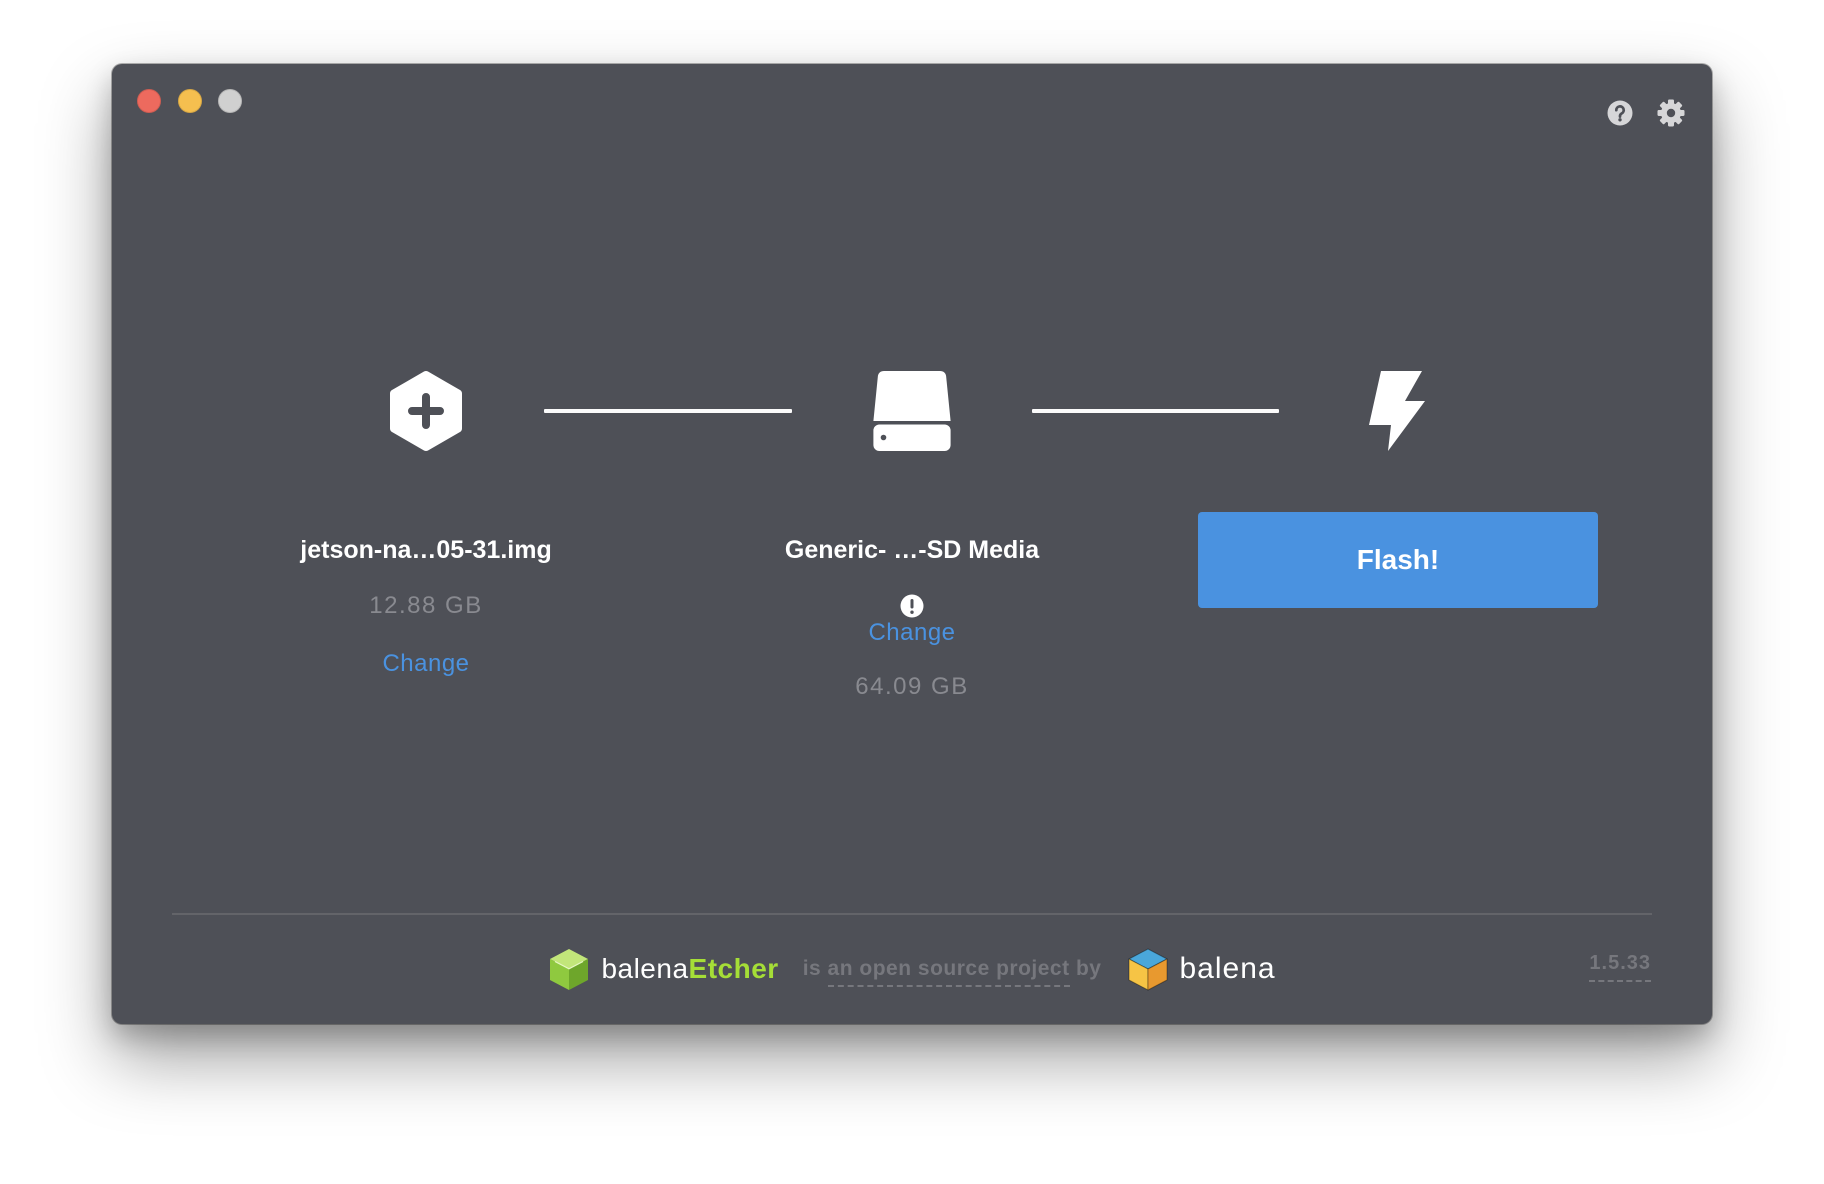 The image size is (1824, 1184). I want to click on brand-prefix: balena, so click(645, 968).